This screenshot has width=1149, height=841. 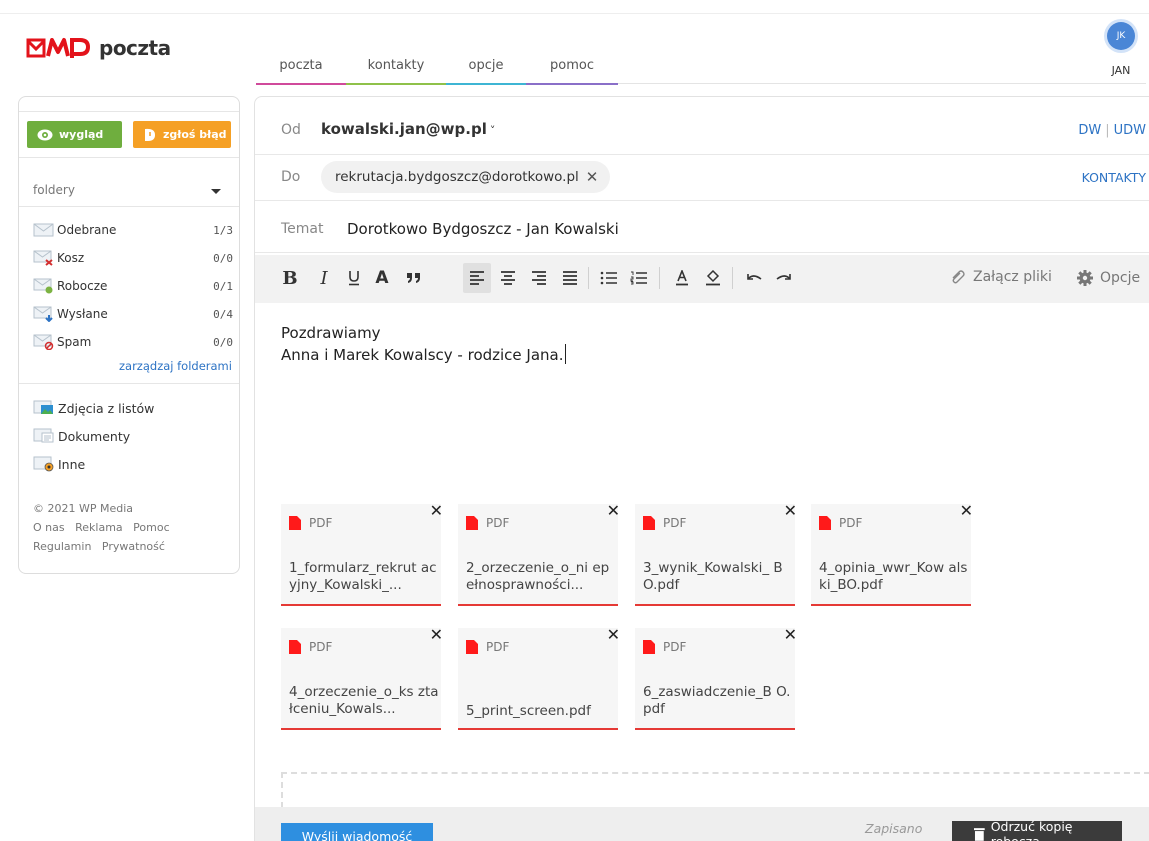 What do you see at coordinates (133, 342) in the screenshot?
I see `folder-spam: Spam 0/0` at bounding box center [133, 342].